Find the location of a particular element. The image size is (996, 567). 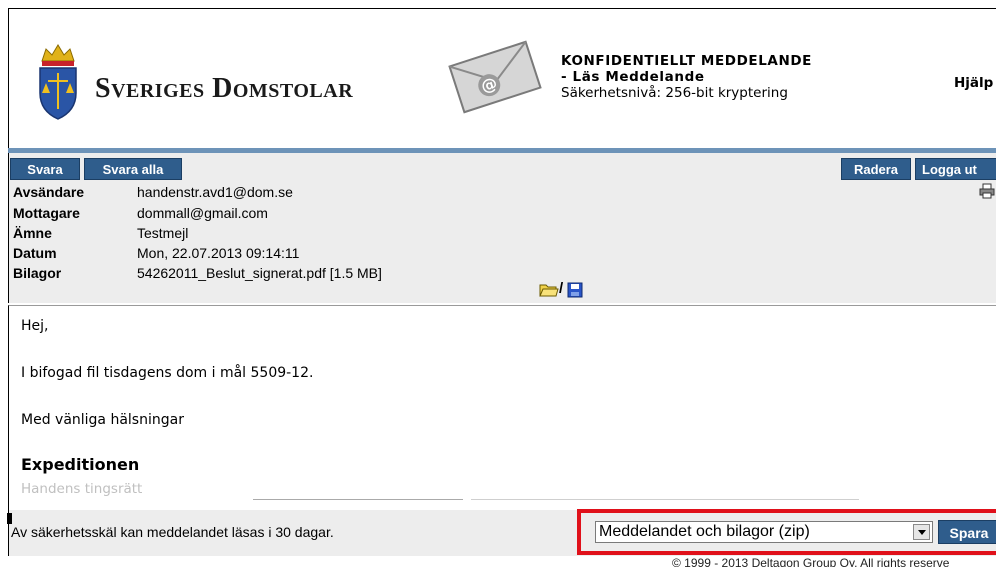

save-highlight-box: Meddelandet och bilagor (zip) Spara is located at coordinates (786, 532).